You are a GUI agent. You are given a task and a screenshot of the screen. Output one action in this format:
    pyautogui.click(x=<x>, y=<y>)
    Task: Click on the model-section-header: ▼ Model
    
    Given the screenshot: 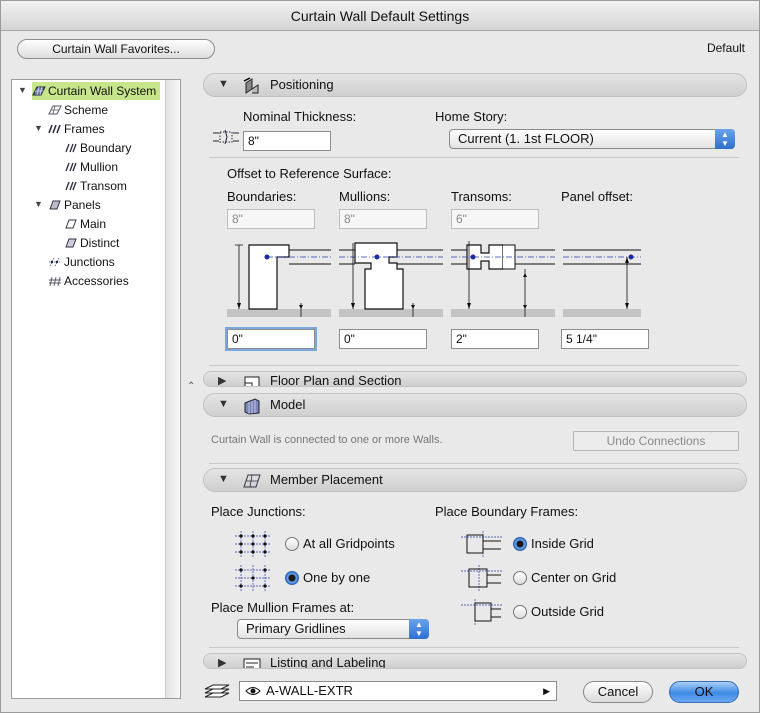 What is the action you would take?
    pyautogui.click(x=475, y=405)
    